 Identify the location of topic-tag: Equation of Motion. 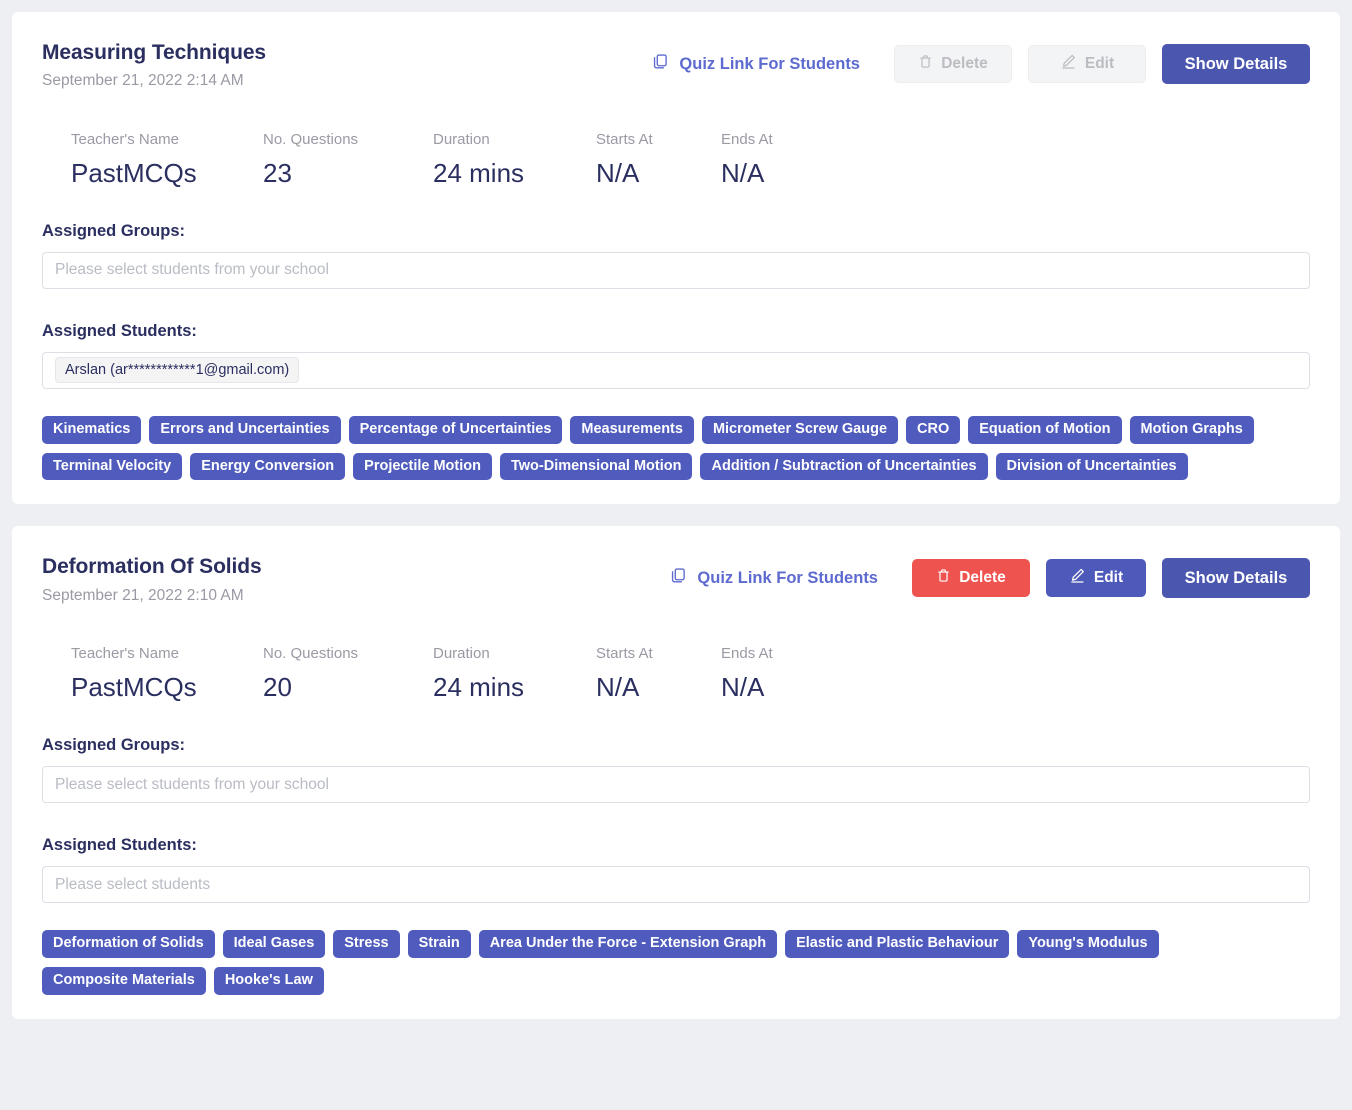
(1045, 429).